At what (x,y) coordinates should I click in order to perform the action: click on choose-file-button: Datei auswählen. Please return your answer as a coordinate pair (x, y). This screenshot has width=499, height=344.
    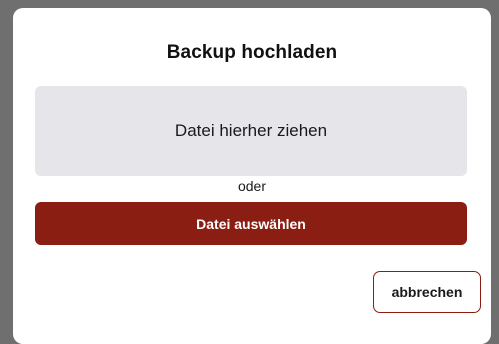
    Looking at the image, I should click on (251, 223).